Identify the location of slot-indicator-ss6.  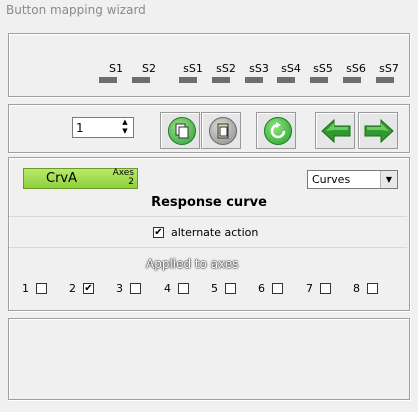
(352, 80).